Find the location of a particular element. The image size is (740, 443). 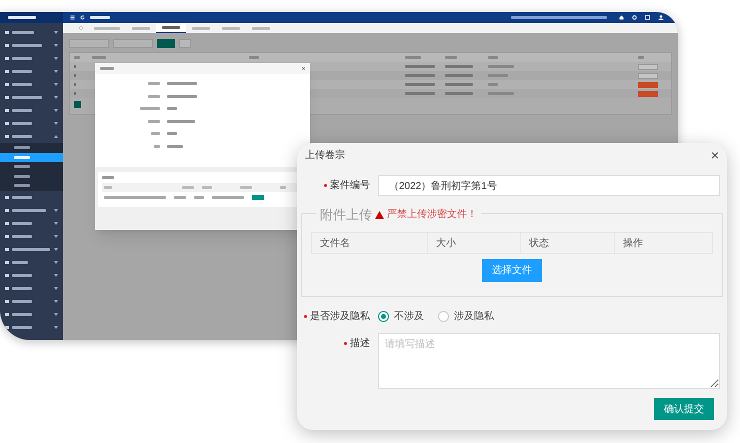

fullscreen-icon is located at coordinates (647, 17).